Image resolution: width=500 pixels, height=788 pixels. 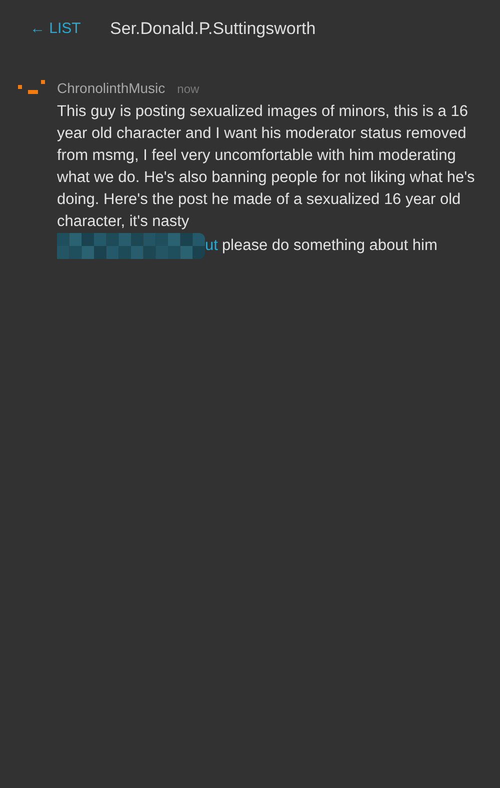 I want to click on post-link: ut, so click(x=211, y=245).